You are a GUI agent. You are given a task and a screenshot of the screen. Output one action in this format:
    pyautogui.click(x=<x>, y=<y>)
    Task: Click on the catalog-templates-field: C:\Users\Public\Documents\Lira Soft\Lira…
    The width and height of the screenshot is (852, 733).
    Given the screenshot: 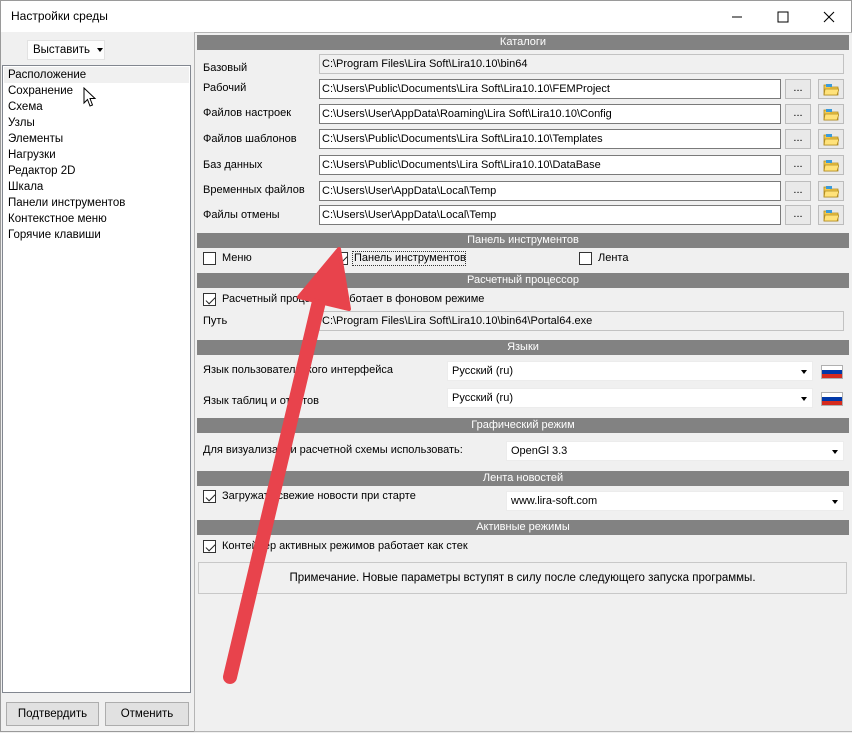 What is the action you would take?
    pyautogui.click(x=550, y=139)
    